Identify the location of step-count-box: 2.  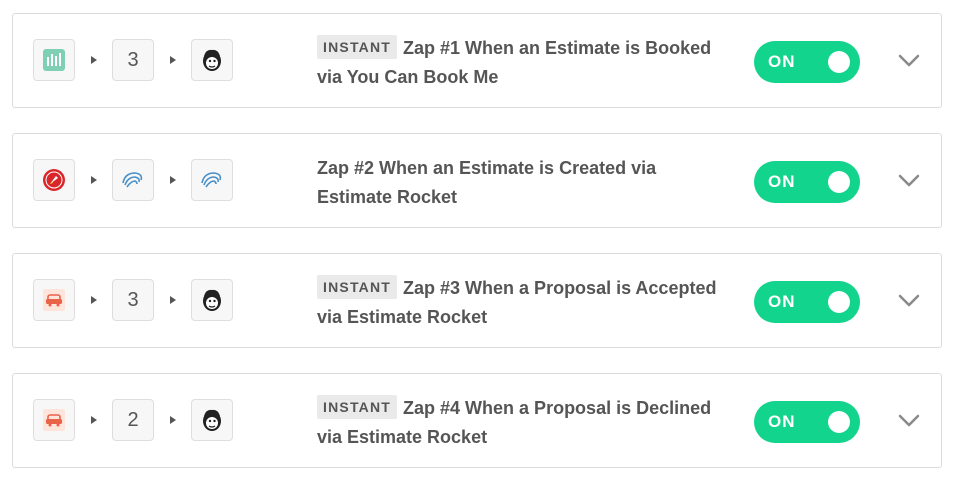
(133, 420).